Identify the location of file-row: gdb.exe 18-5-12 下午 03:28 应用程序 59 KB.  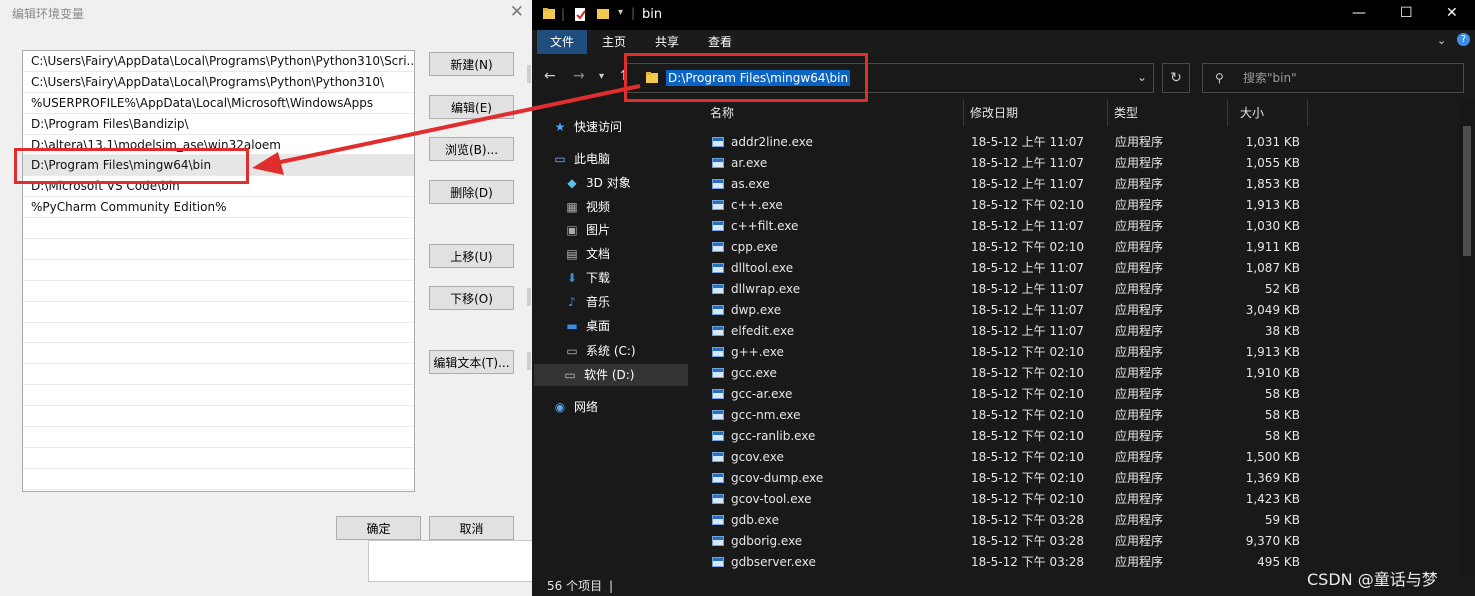
(1083, 520).